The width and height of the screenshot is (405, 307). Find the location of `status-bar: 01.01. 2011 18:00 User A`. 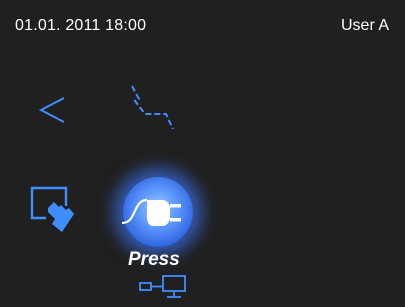

status-bar: 01.01. 2011 18:00 User A is located at coordinates (202, 20).